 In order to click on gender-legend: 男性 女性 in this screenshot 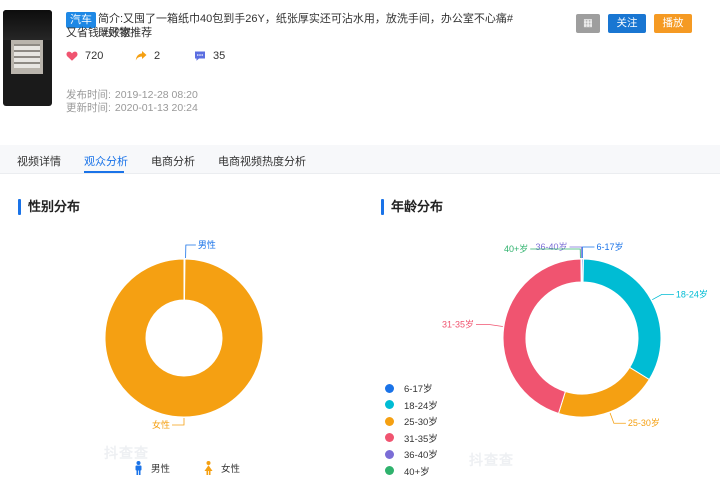, I will do `click(187, 468)`.